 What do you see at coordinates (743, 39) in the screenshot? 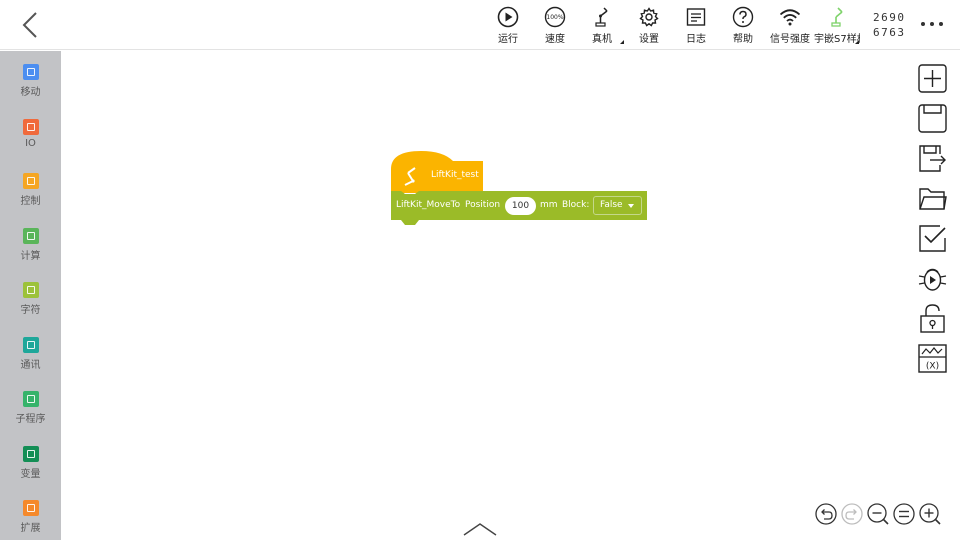
I see `help-label: 帮助` at bounding box center [743, 39].